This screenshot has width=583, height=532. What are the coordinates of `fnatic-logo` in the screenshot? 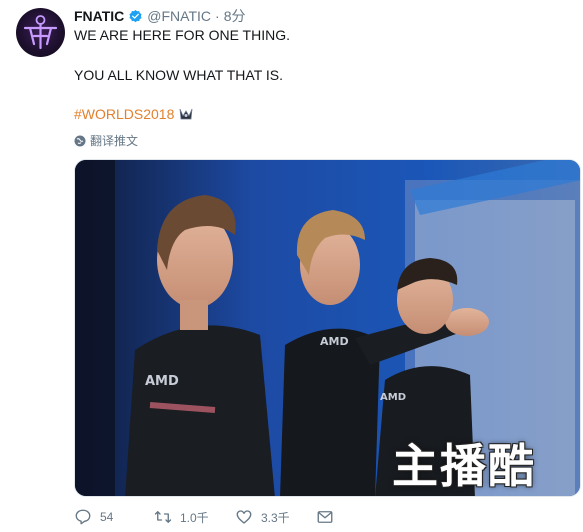 It's located at (40, 32).